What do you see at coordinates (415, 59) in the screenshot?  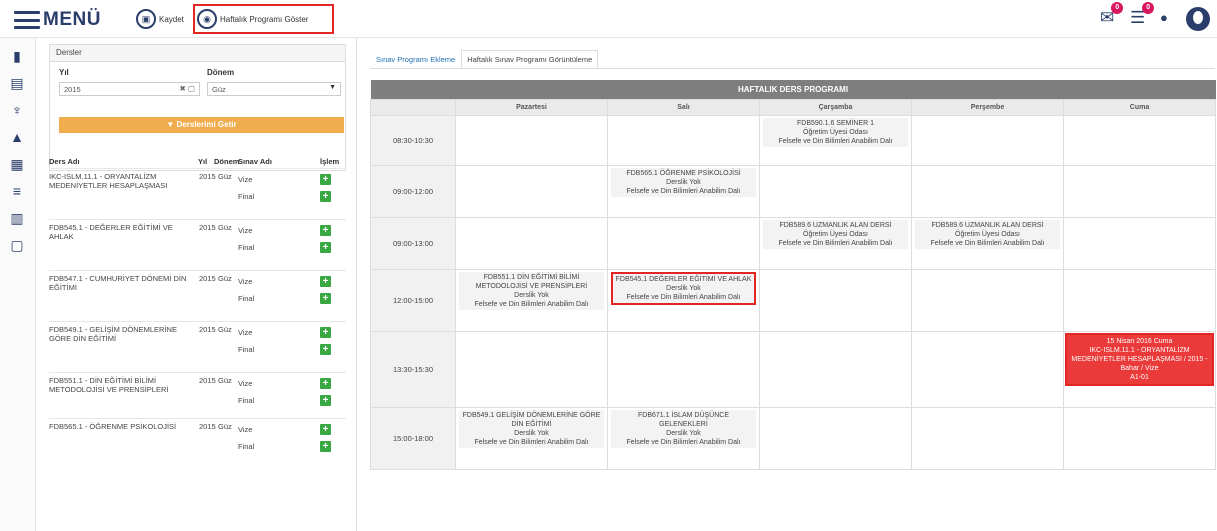 I see `tab-exam-add: Sınav Programı Ekleme` at bounding box center [415, 59].